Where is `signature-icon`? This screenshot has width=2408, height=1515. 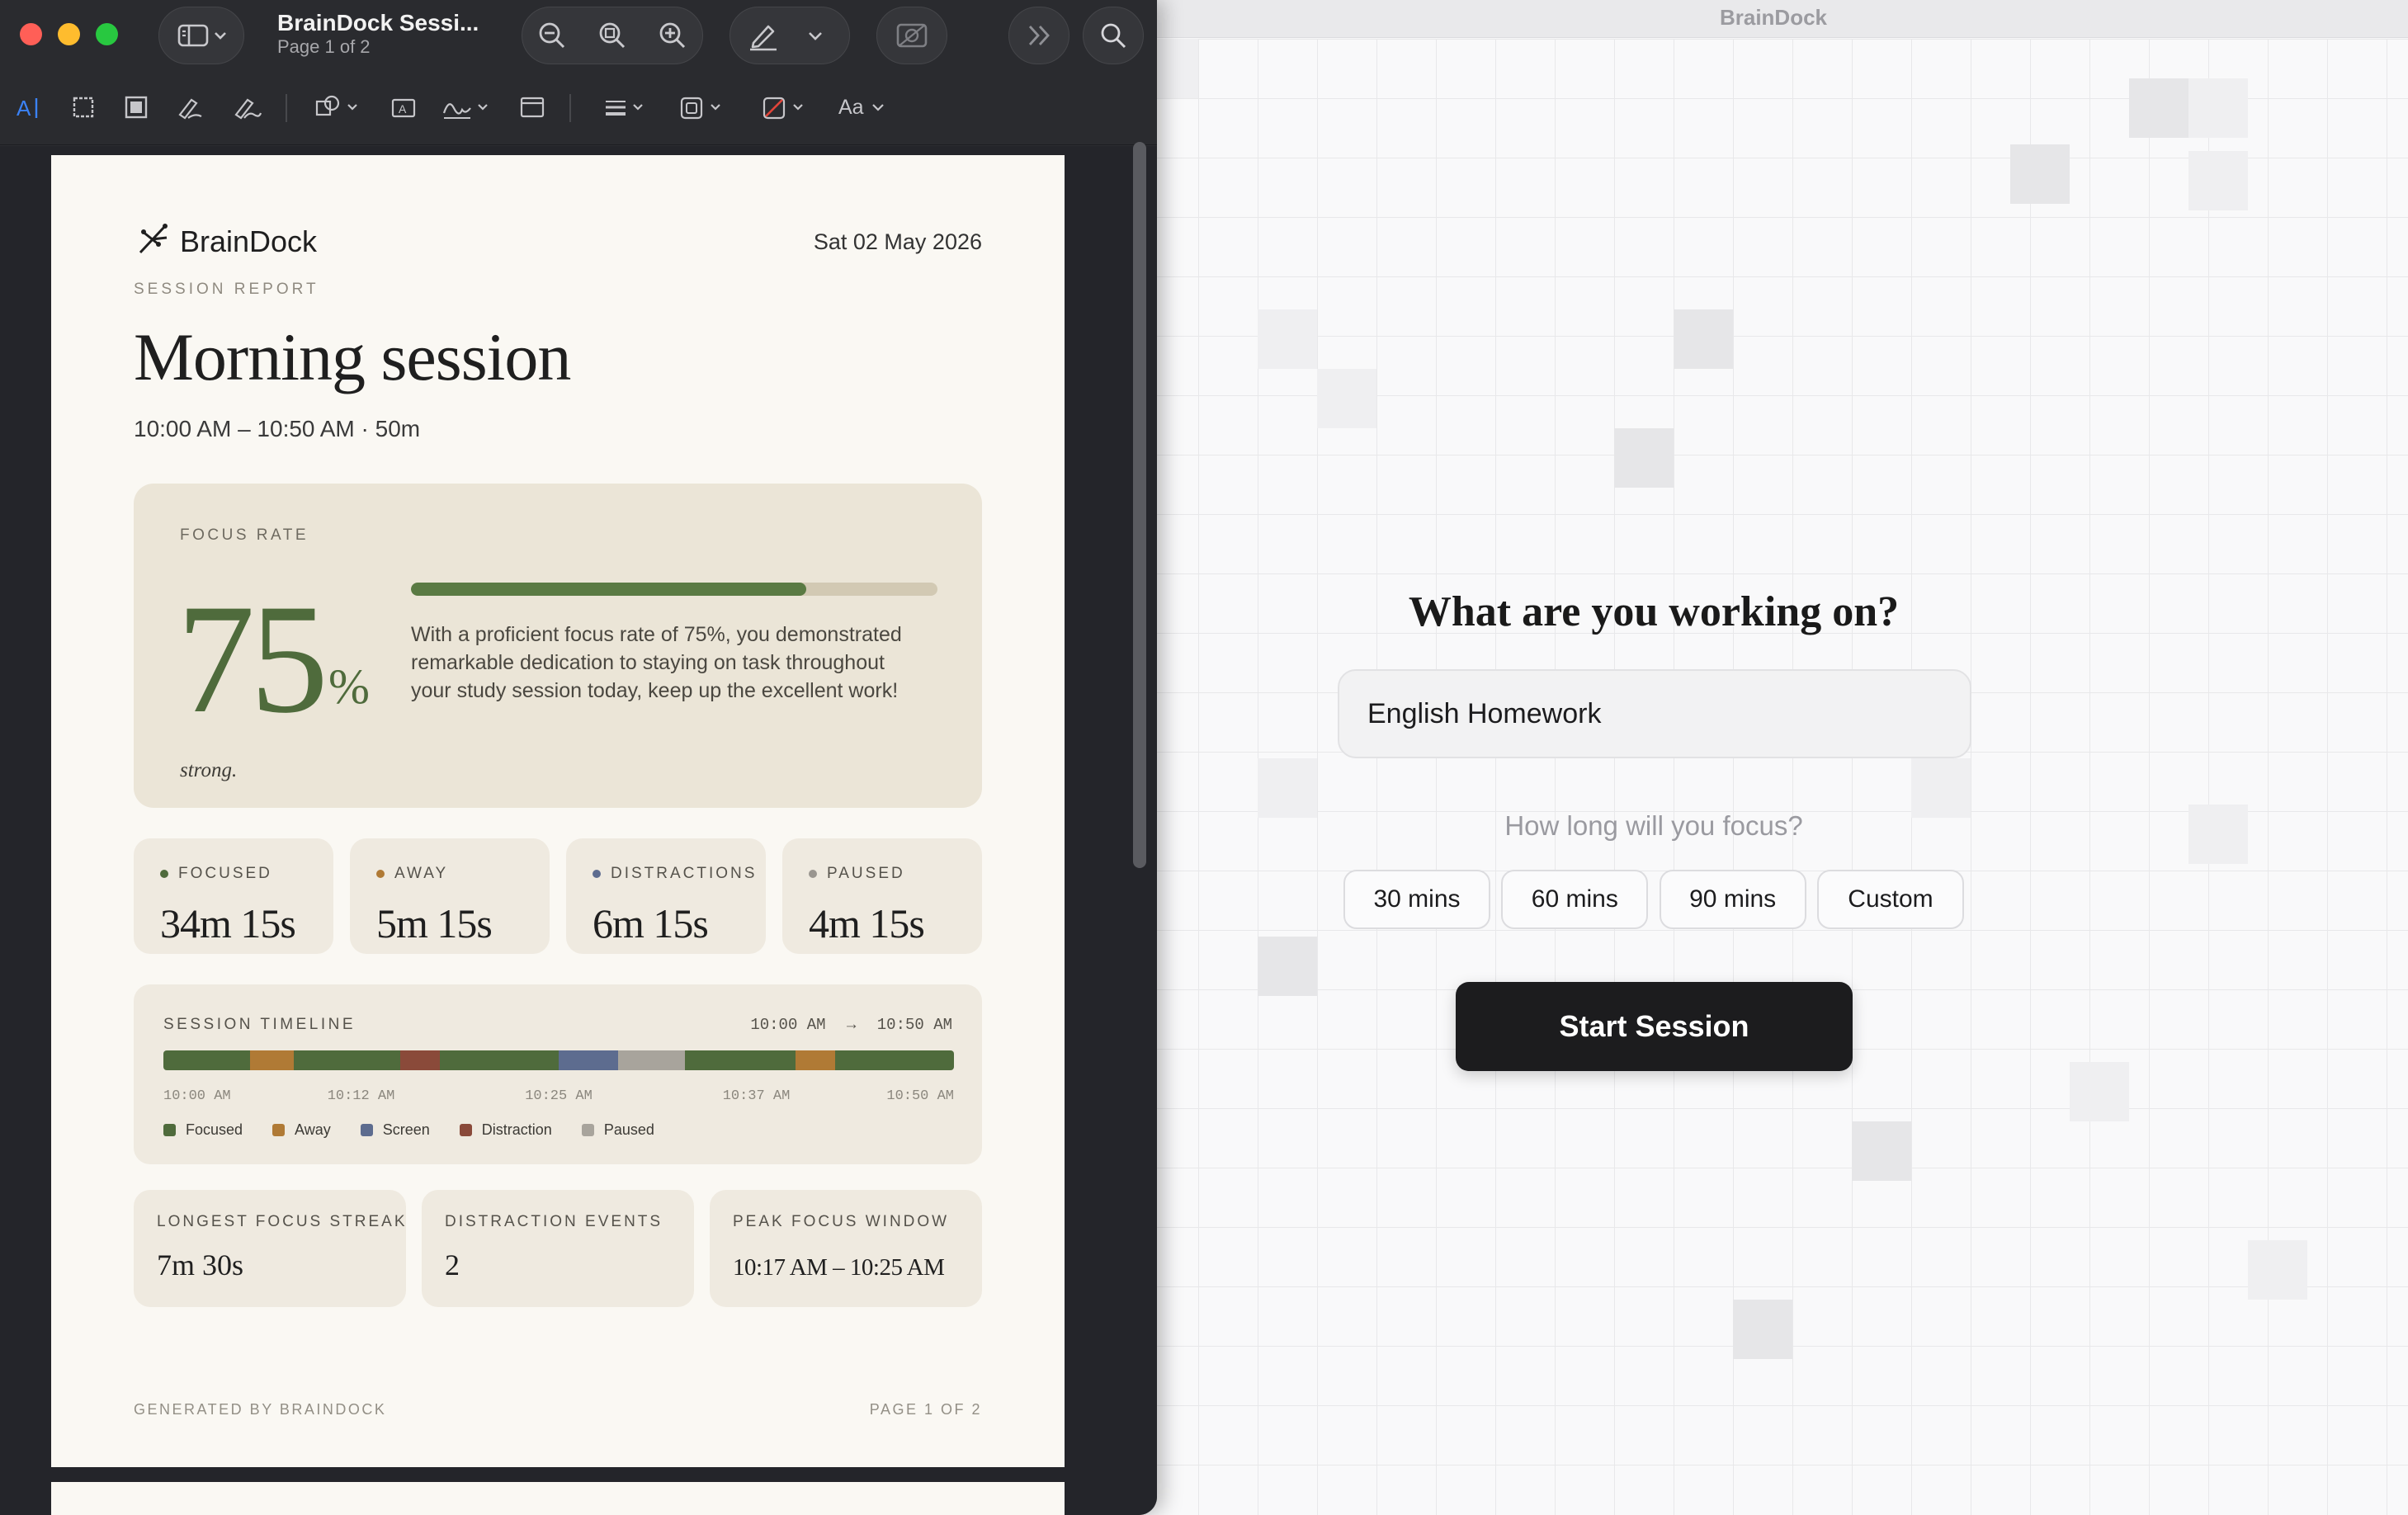
signature-icon is located at coordinates (466, 107).